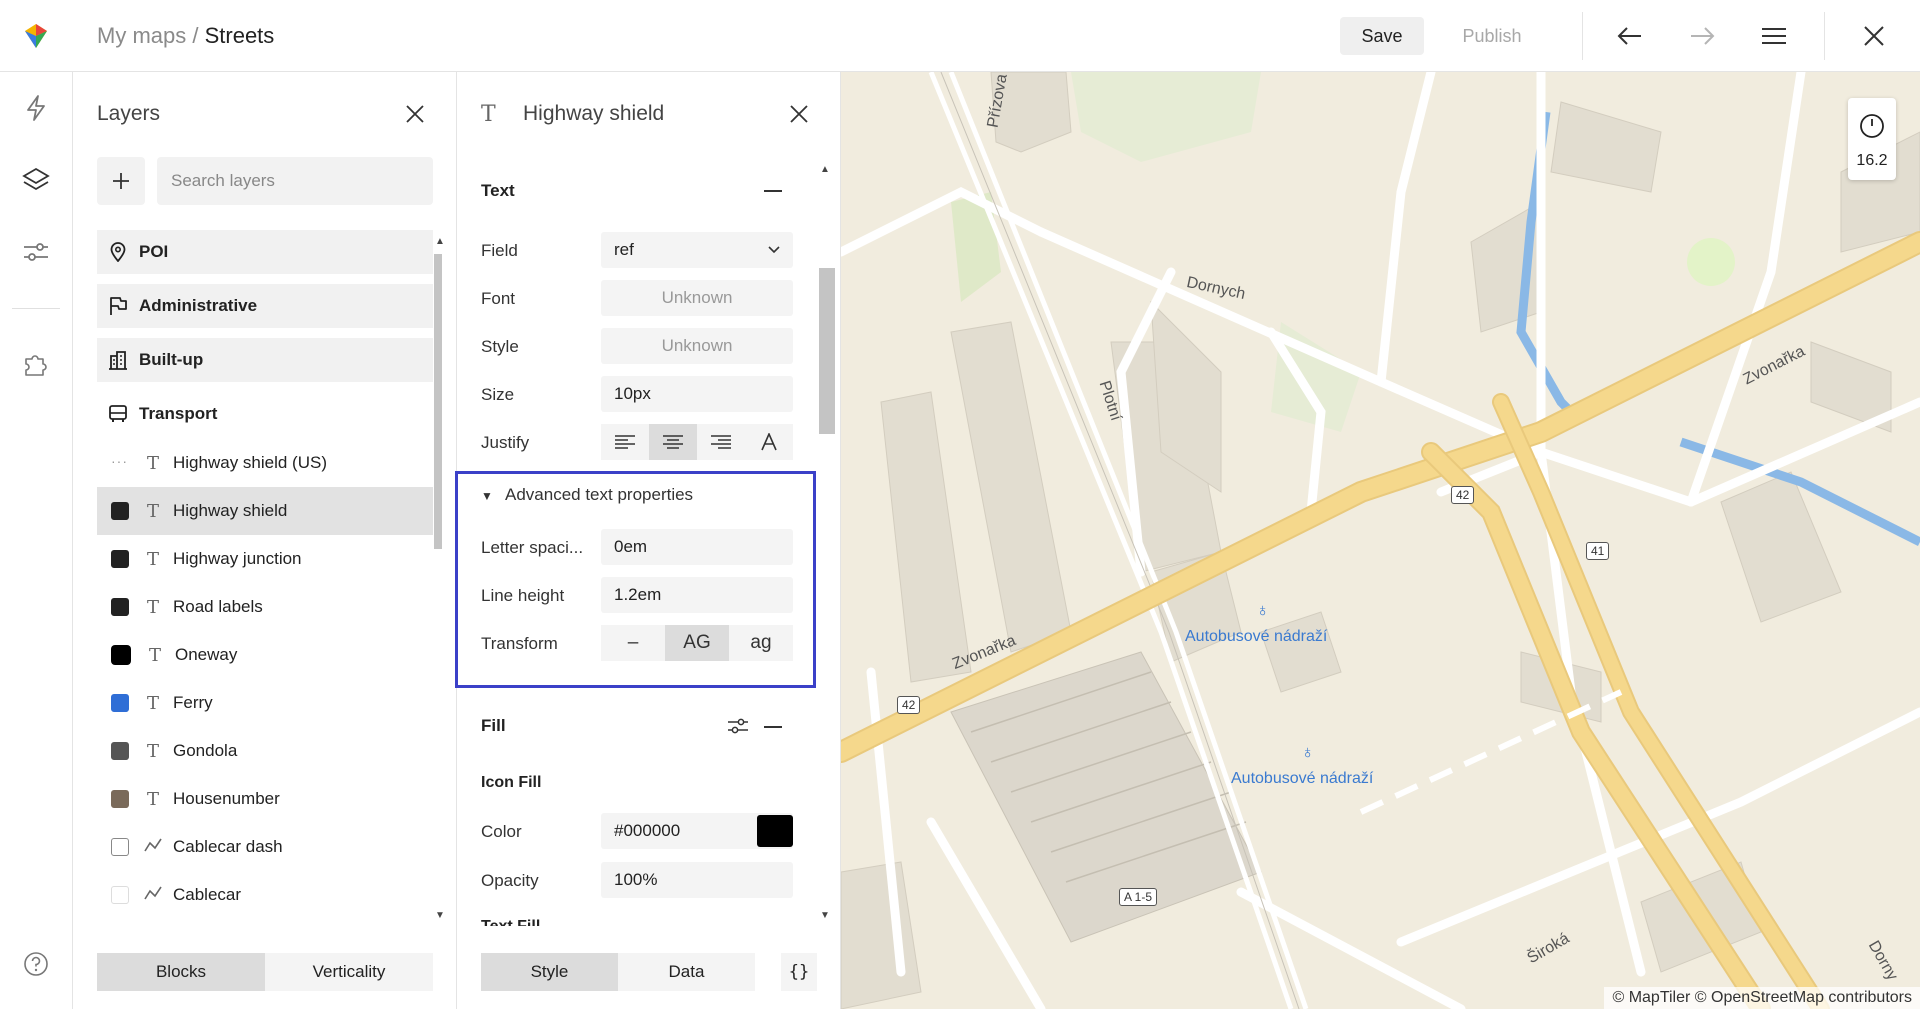 The width and height of the screenshot is (1920, 1009). What do you see at coordinates (265, 559) in the screenshot?
I see `layer-item-highway-junction: T Highway junction` at bounding box center [265, 559].